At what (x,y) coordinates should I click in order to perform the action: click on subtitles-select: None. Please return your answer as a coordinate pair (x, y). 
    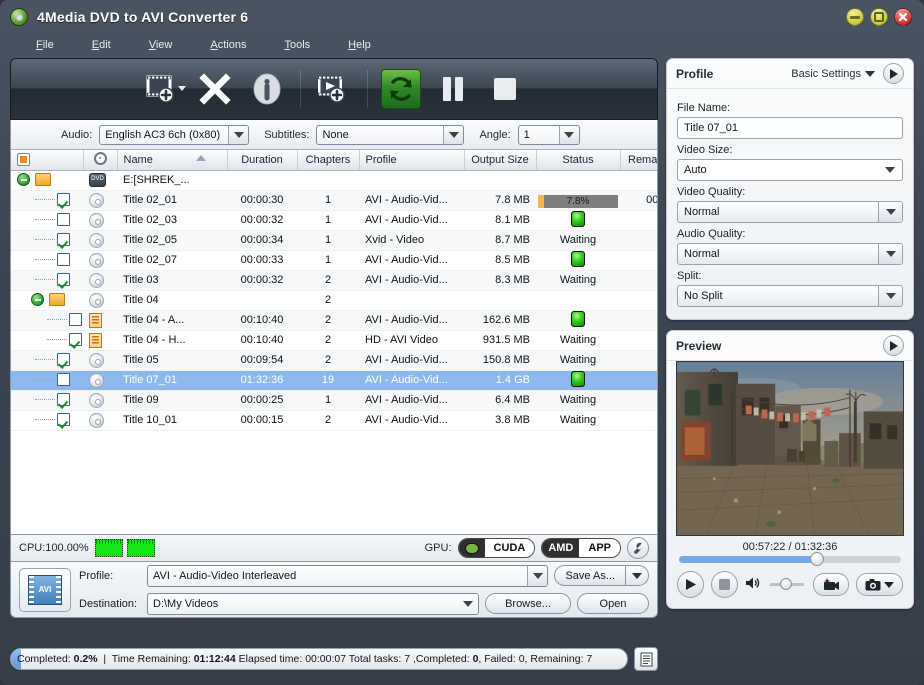
    Looking at the image, I should click on (390, 134).